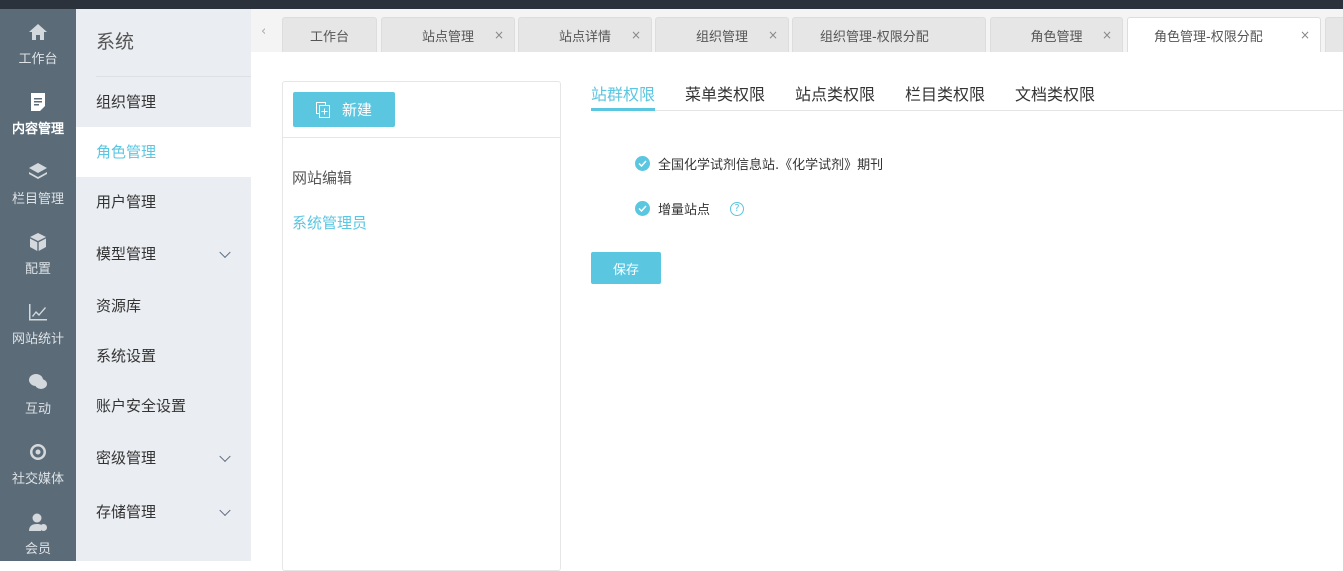 Image resolution: width=1343 pixels, height=571 pixels. I want to click on tab-column-perms: 栏目类权限, so click(945, 96).